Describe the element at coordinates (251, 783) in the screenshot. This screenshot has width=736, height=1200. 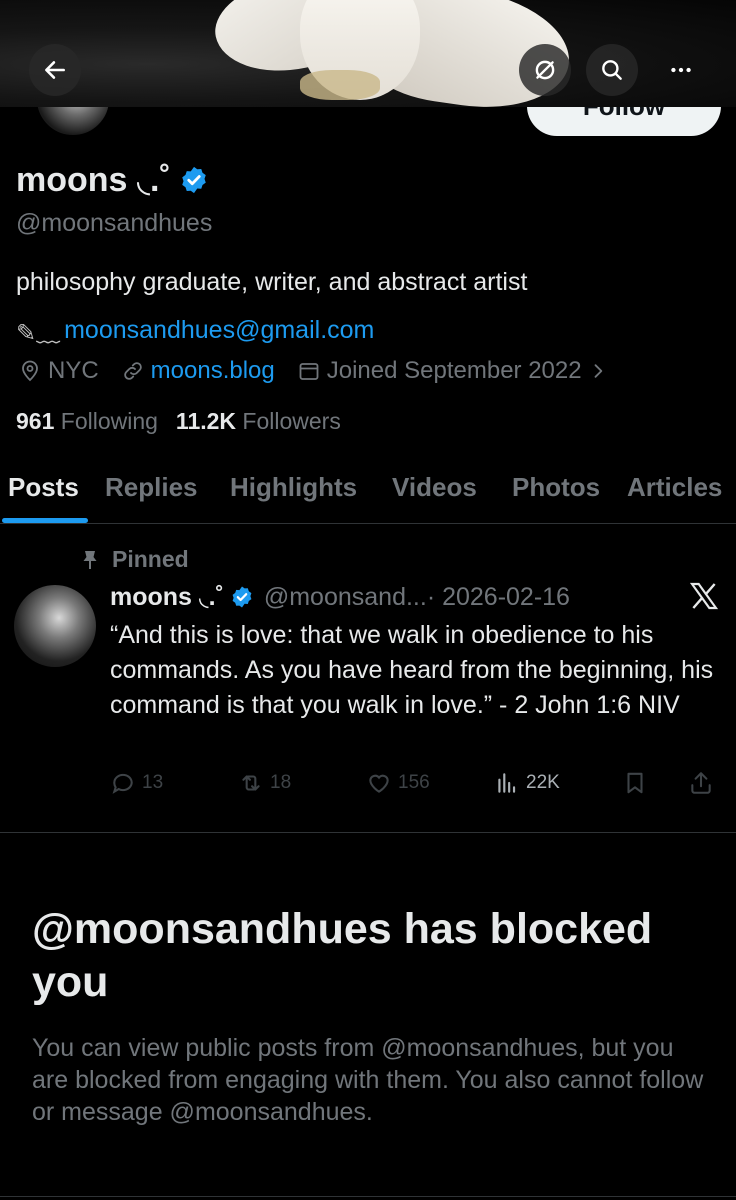
I see `repost-icon` at that location.